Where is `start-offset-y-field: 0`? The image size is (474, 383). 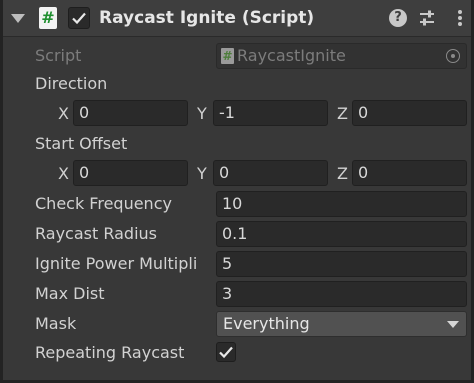 start-offset-y-field: 0 is located at coordinates (270, 173).